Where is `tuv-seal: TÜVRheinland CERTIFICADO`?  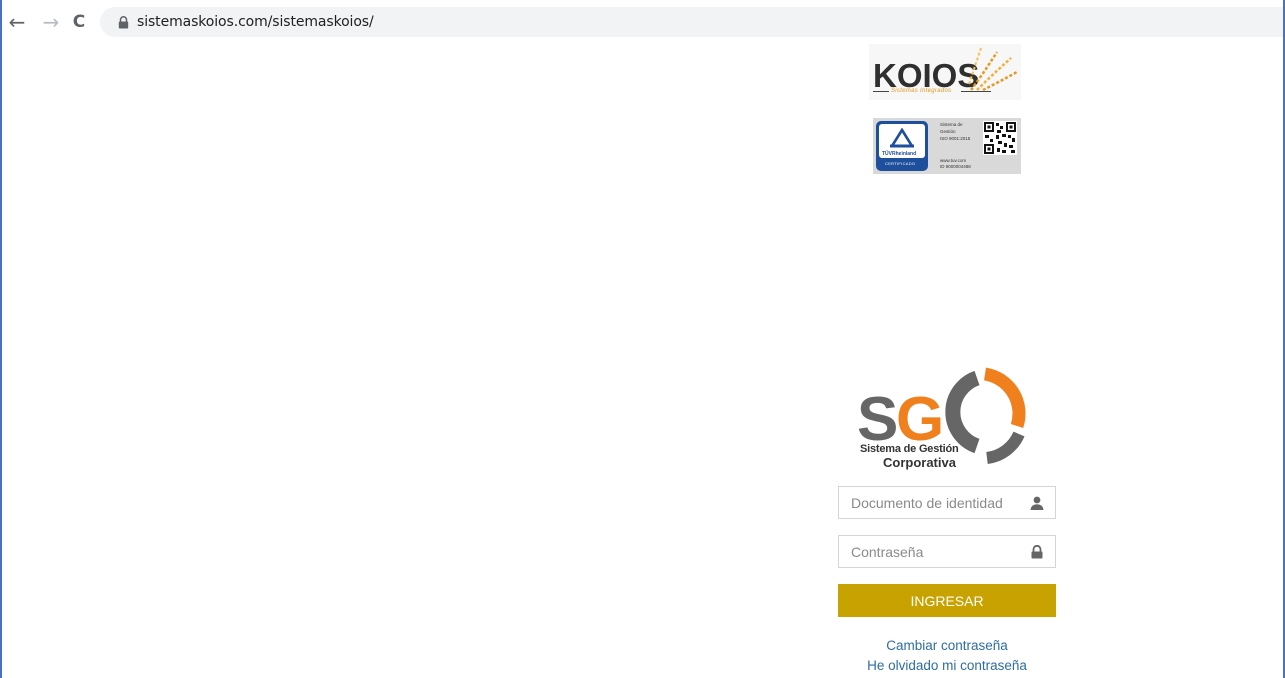 tuv-seal: TÜVRheinland CERTIFICADO is located at coordinates (902, 146).